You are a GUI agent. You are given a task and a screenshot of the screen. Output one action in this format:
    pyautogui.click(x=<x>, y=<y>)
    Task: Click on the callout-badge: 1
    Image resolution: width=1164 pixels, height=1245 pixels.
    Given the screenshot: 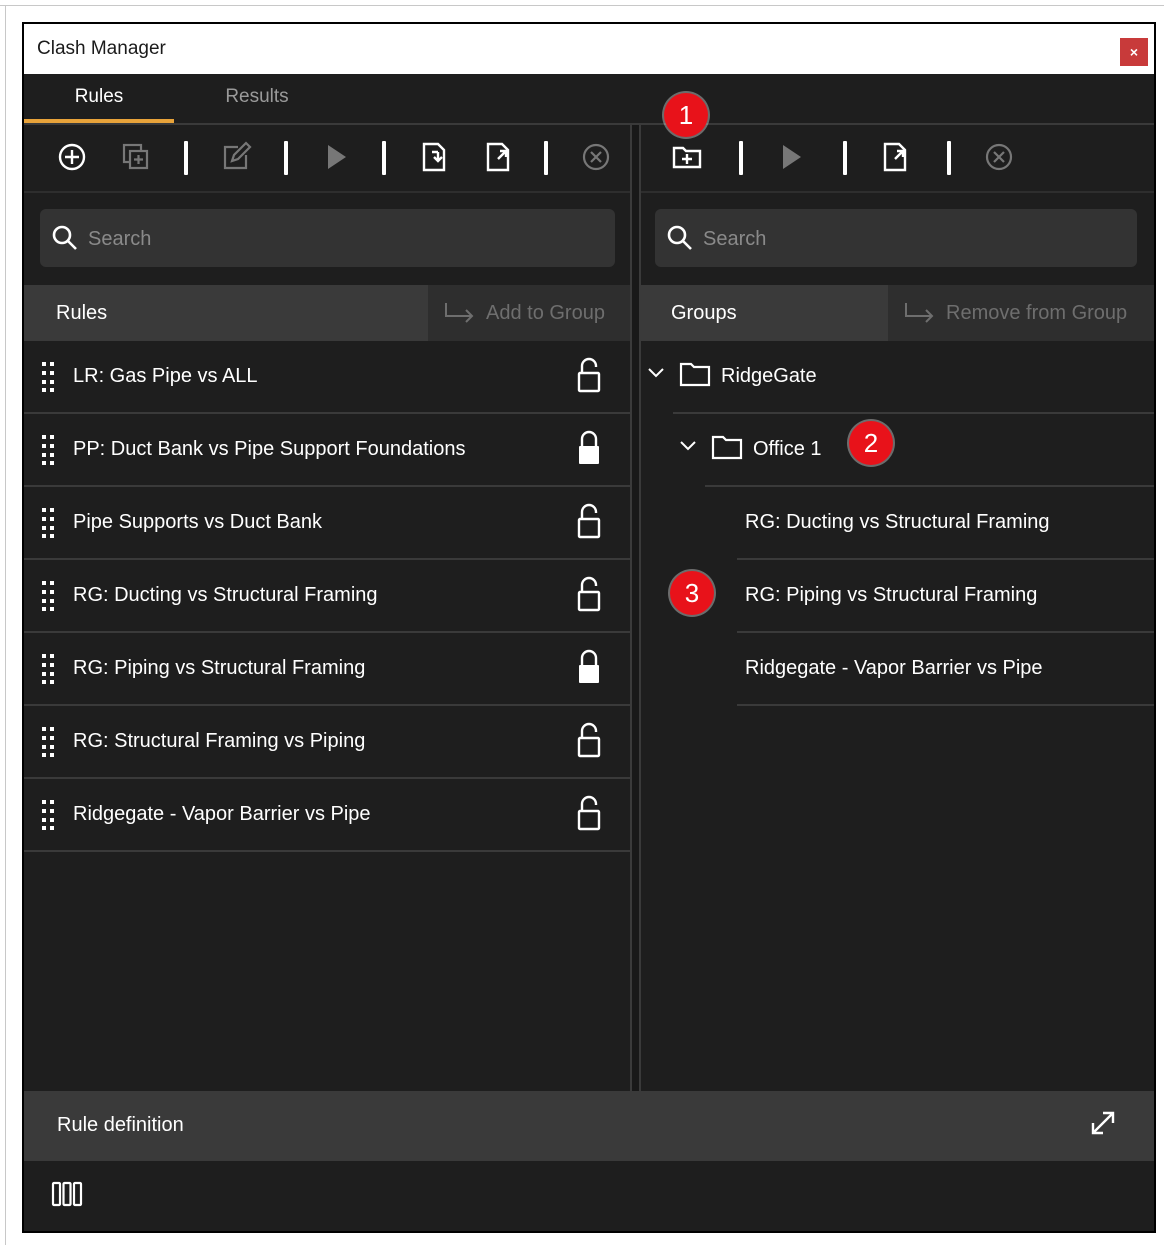 What is the action you would take?
    pyautogui.click(x=686, y=115)
    